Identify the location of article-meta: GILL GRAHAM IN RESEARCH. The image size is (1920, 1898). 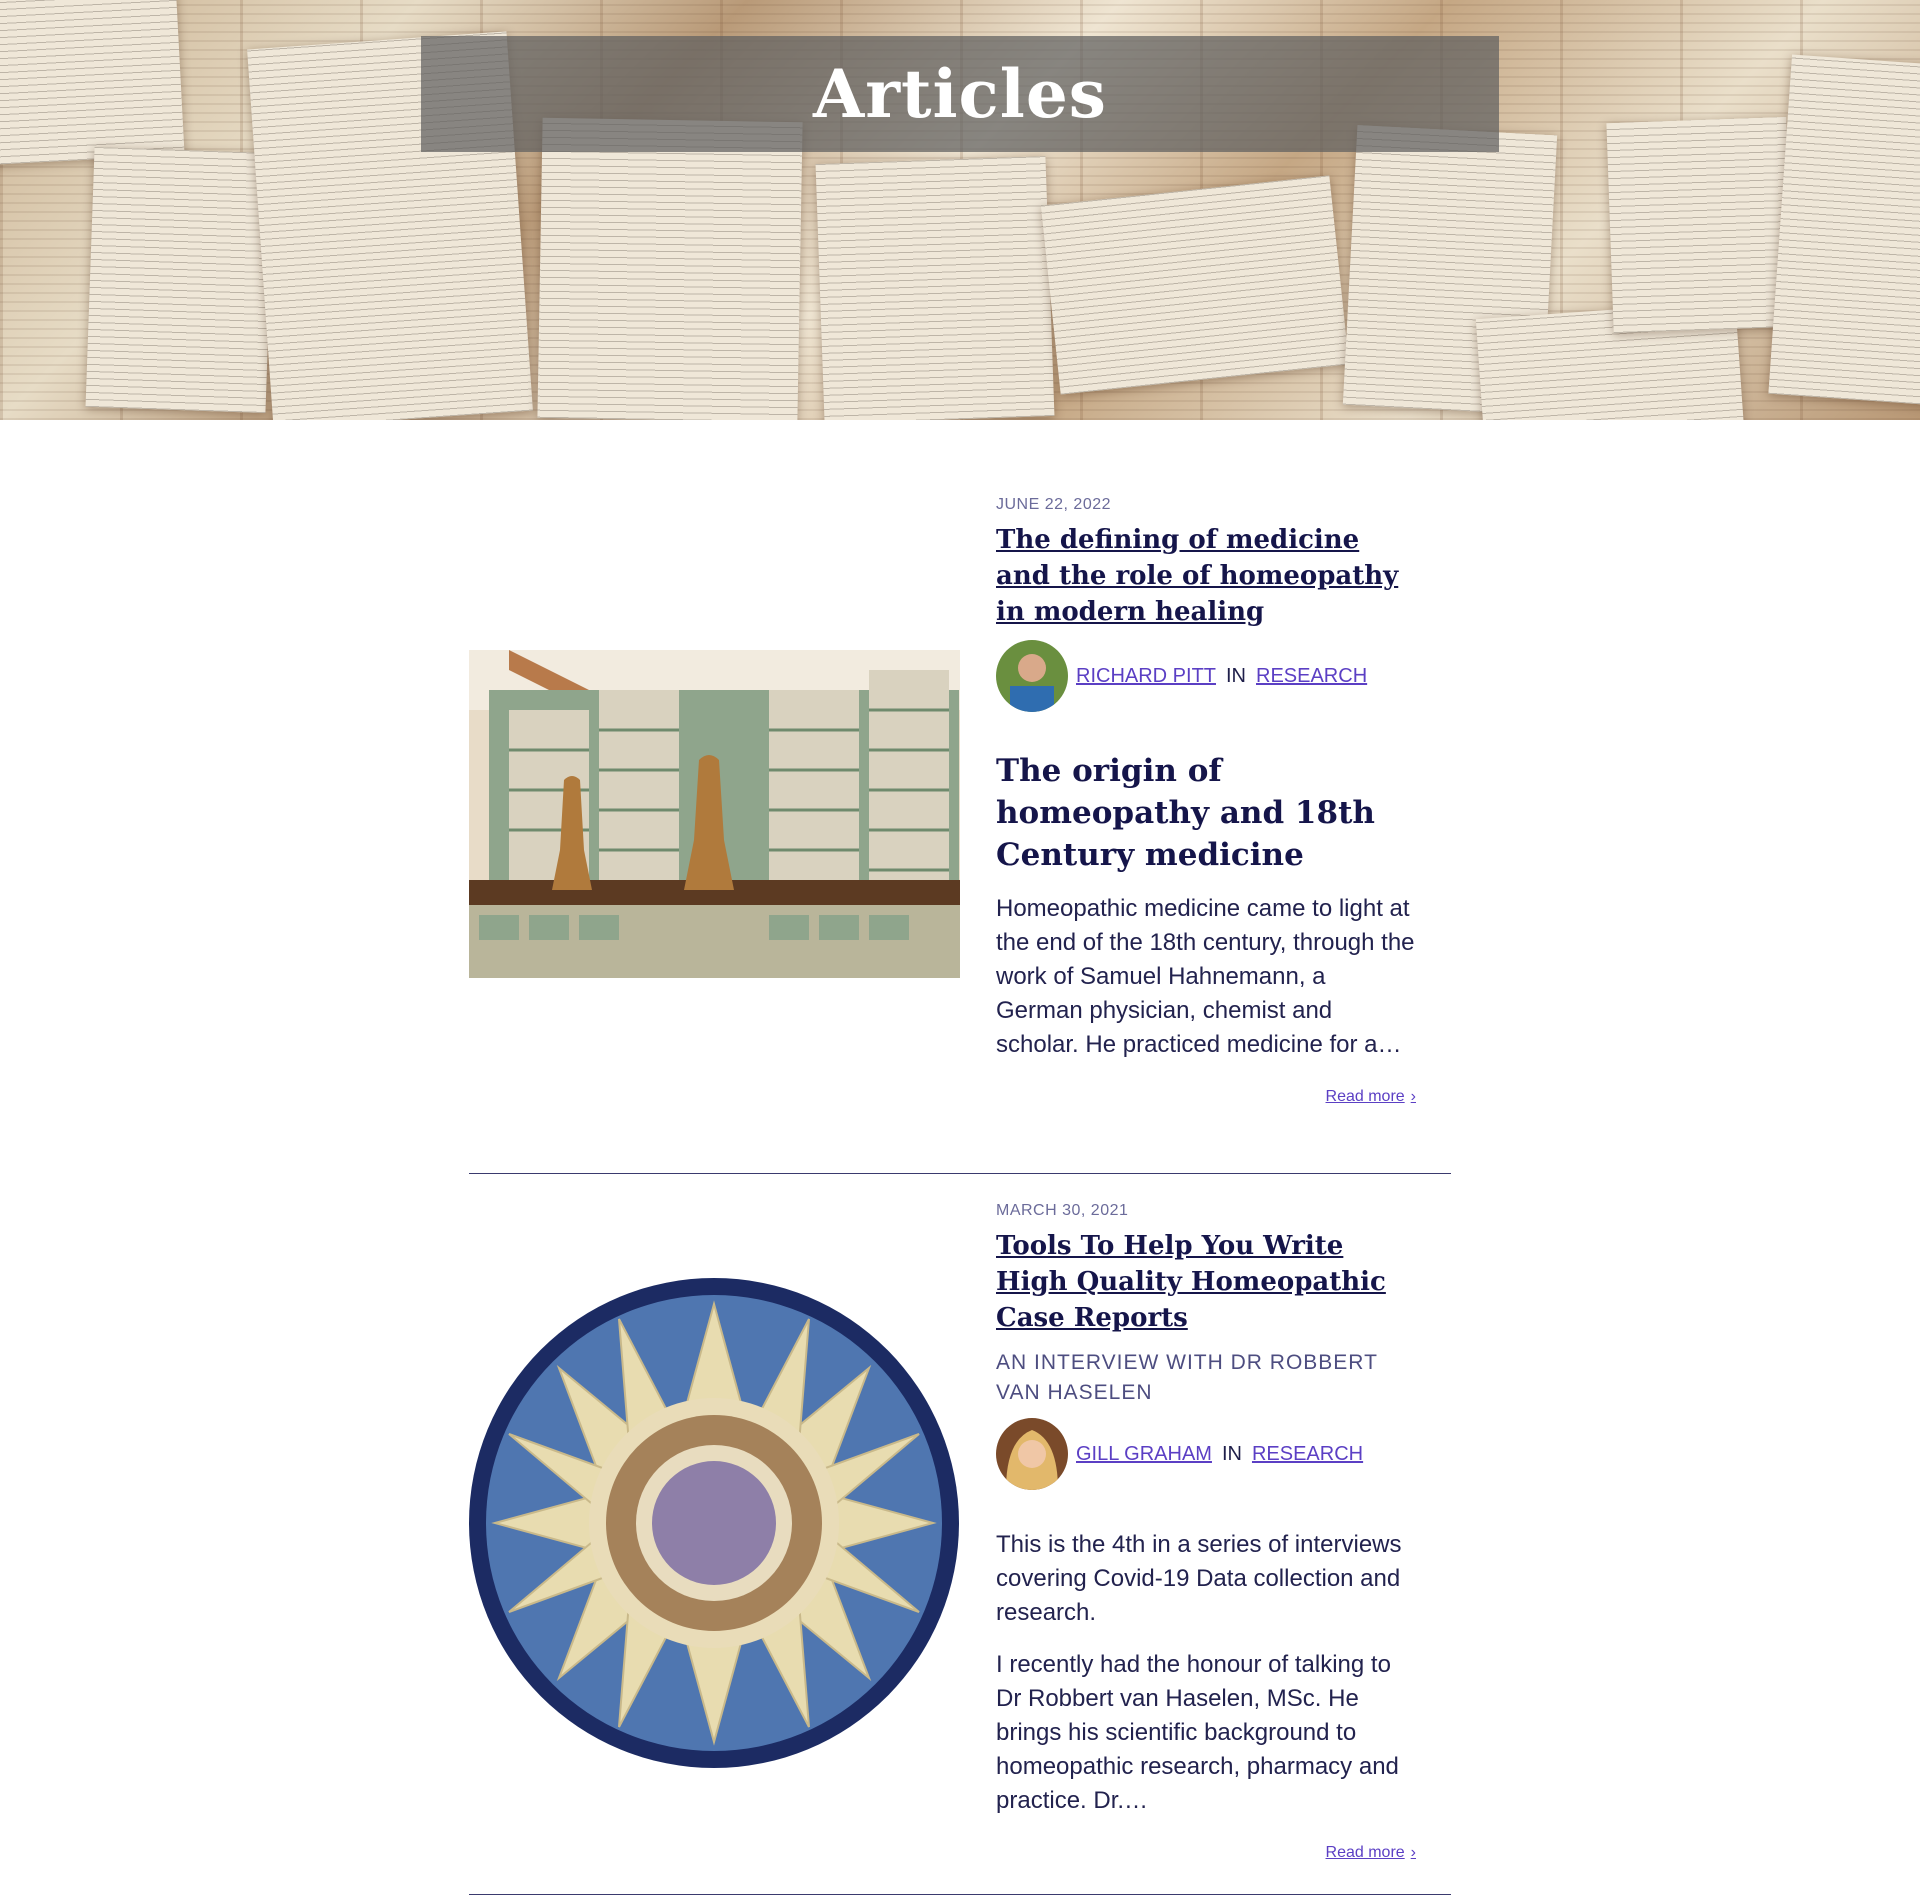
(1206, 1454).